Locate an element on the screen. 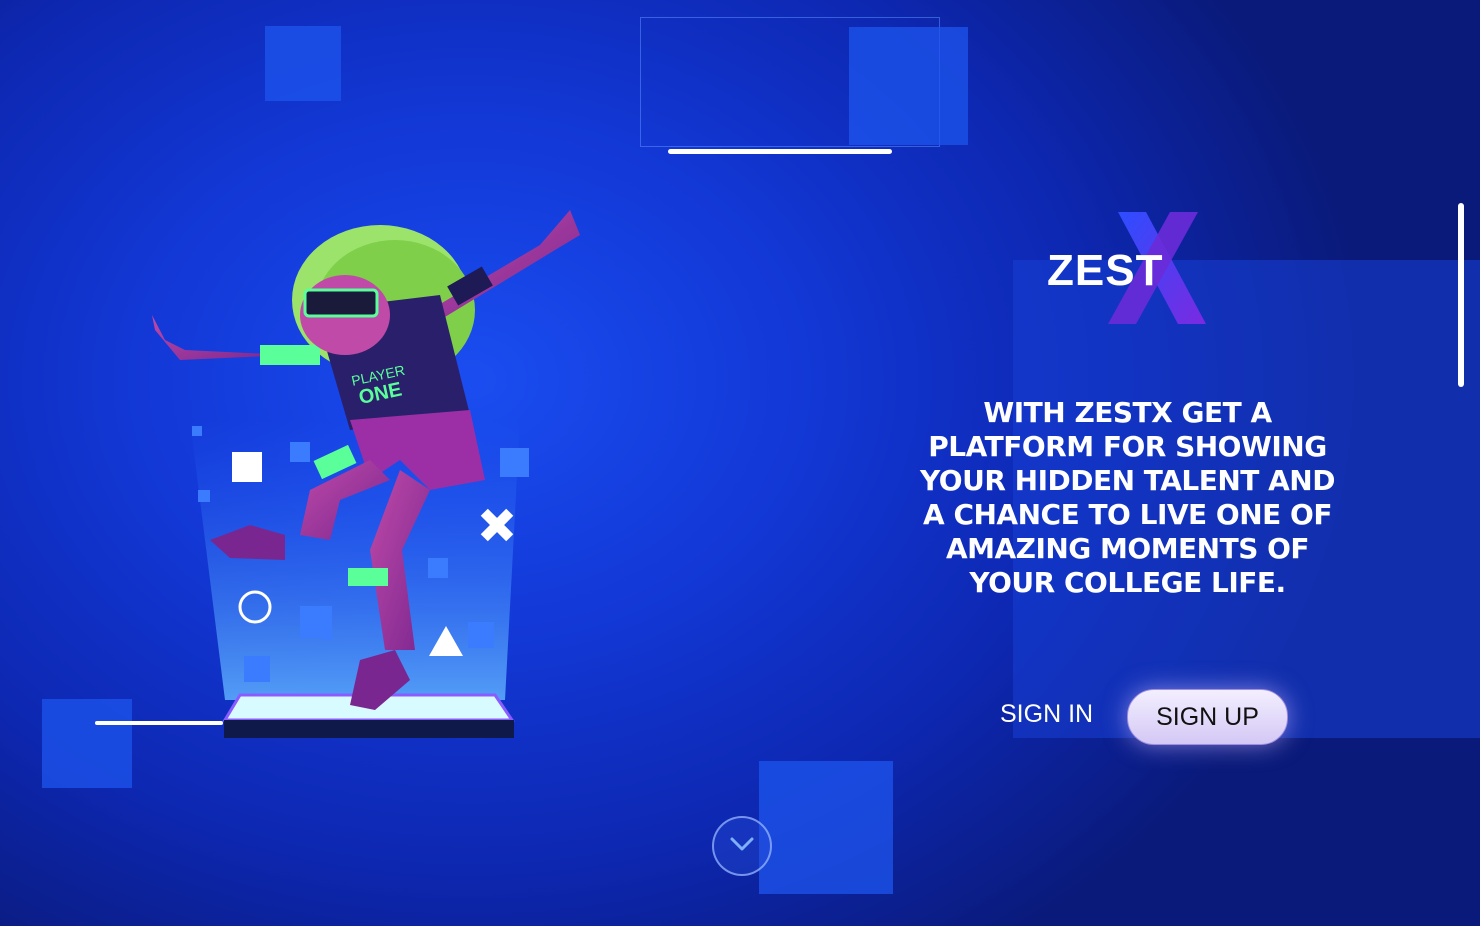  bg-square-top-right is located at coordinates (908, 86).